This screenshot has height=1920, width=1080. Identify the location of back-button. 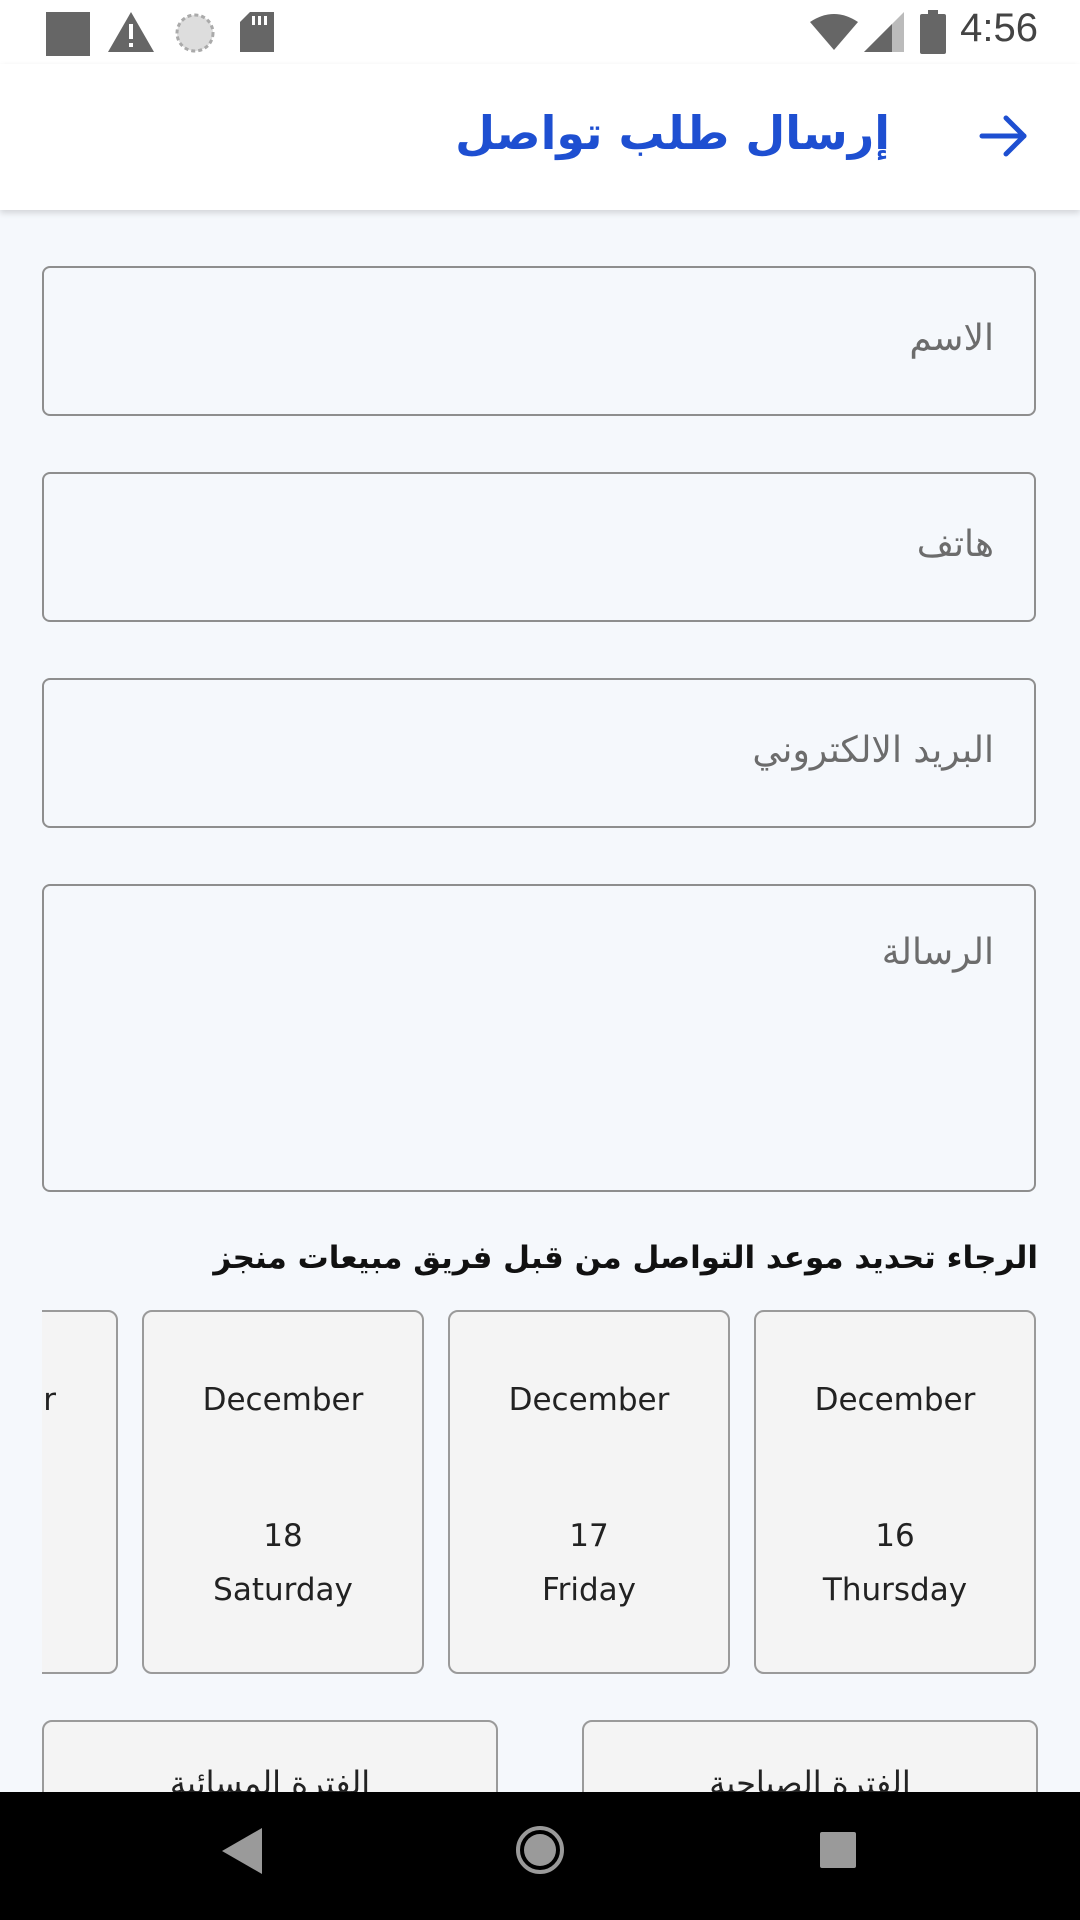
(1004, 136).